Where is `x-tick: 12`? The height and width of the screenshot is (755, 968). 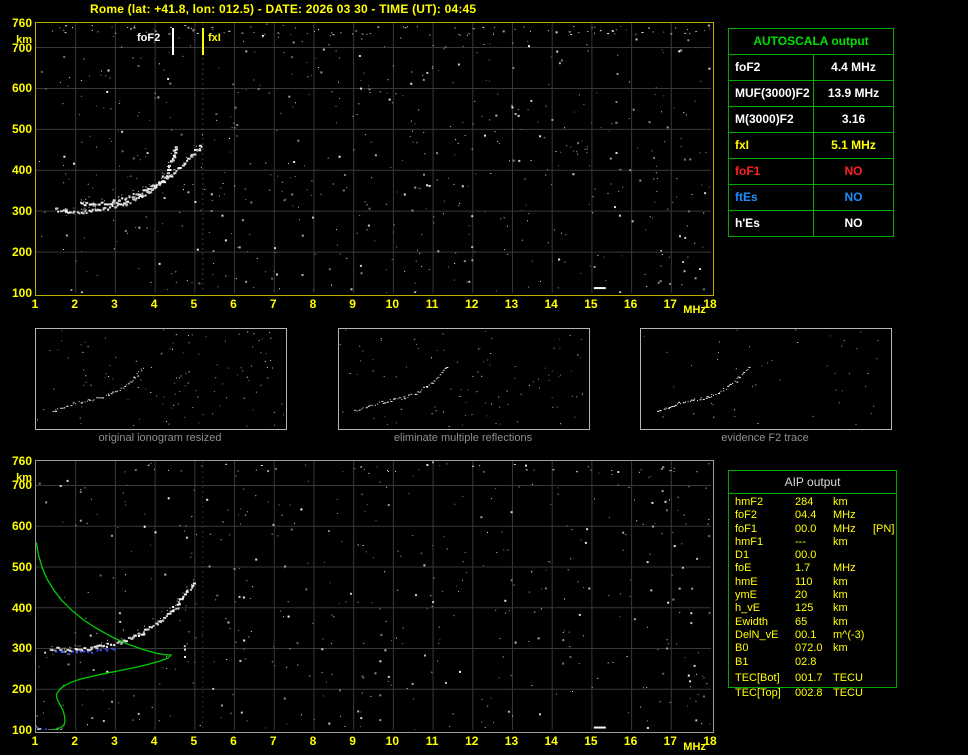 x-tick: 12 is located at coordinates (472, 304).